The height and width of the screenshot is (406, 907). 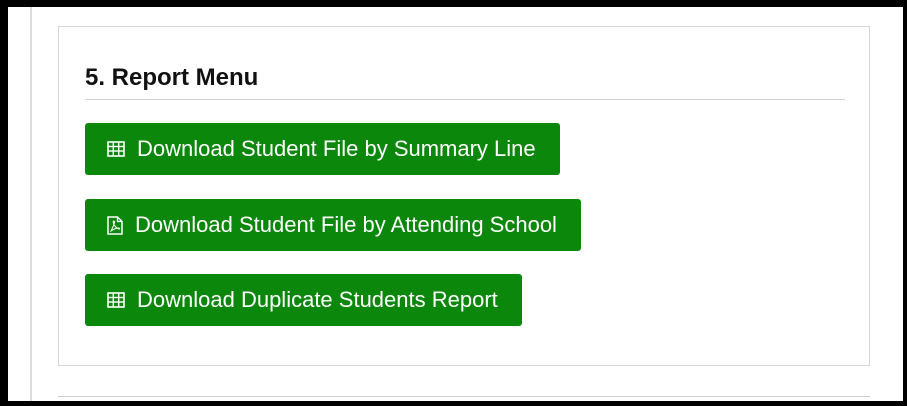 What do you see at coordinates (172, 77) in the screenshot?
I see `report-menu-title: 5. Report Menu` at bounding box center [172, 77].